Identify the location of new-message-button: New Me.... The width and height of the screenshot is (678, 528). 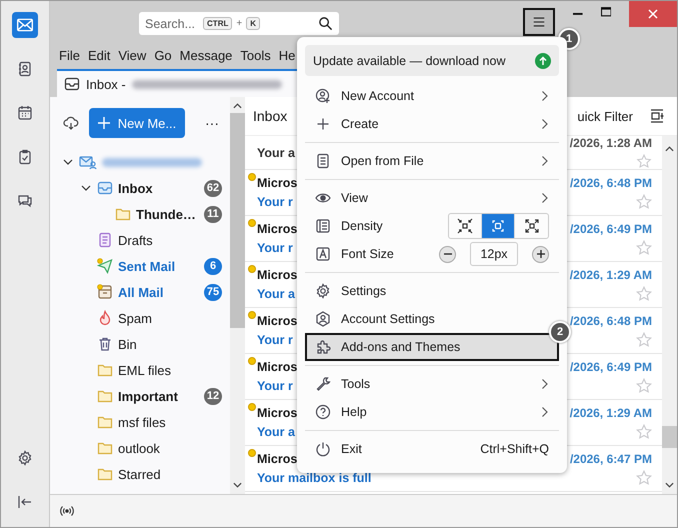
(137, 123).